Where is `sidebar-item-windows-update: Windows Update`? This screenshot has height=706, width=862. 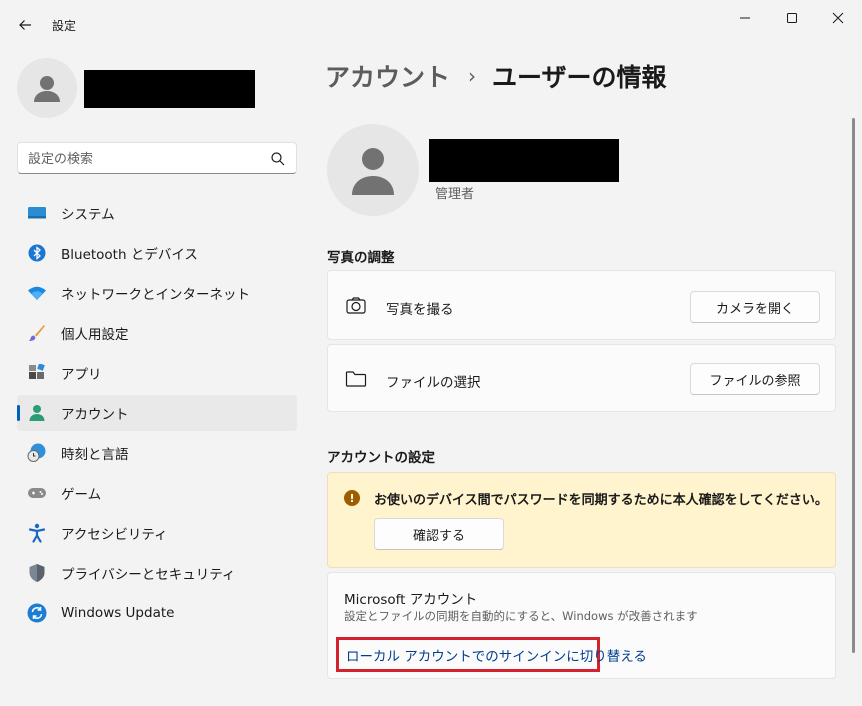
sidebar-item-windows-update: Windows Update is located at coordinates (157, 613).